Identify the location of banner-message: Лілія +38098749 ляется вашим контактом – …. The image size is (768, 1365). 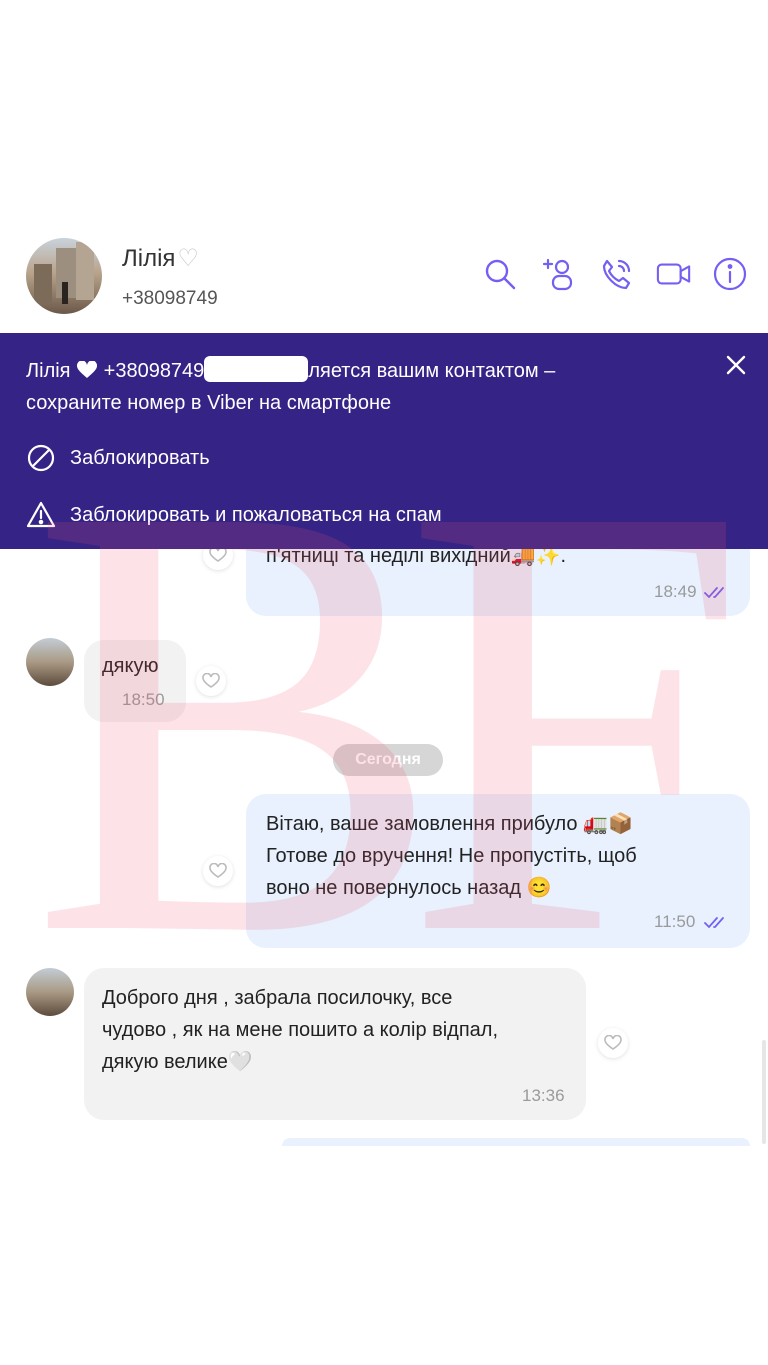
(290, 387).